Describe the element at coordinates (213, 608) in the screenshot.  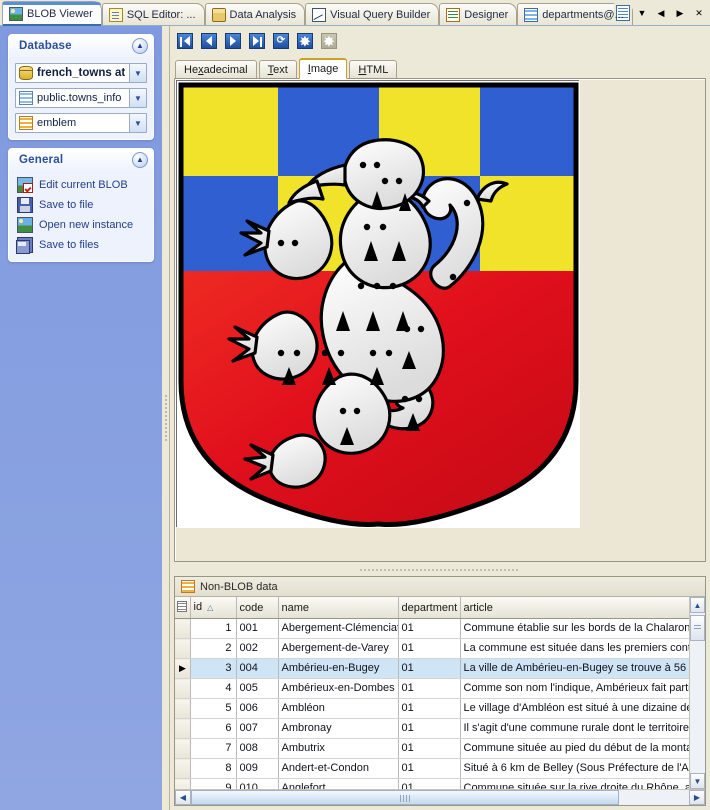
I see `column-header-id: id △` at that location.